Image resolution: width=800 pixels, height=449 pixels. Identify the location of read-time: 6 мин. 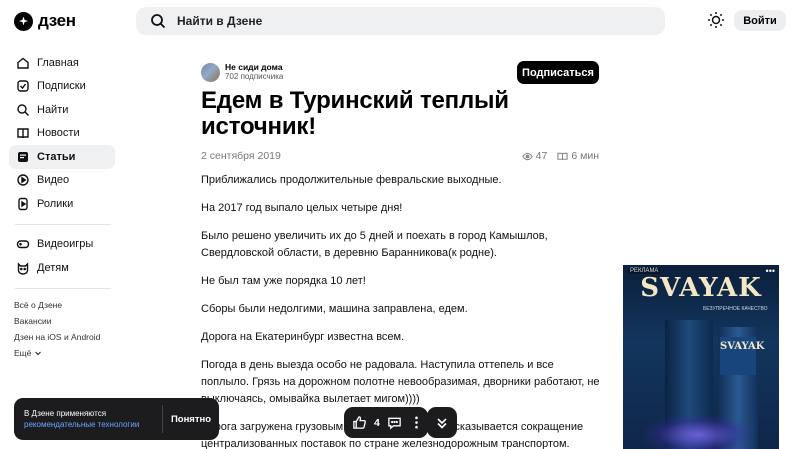
(578, 156).